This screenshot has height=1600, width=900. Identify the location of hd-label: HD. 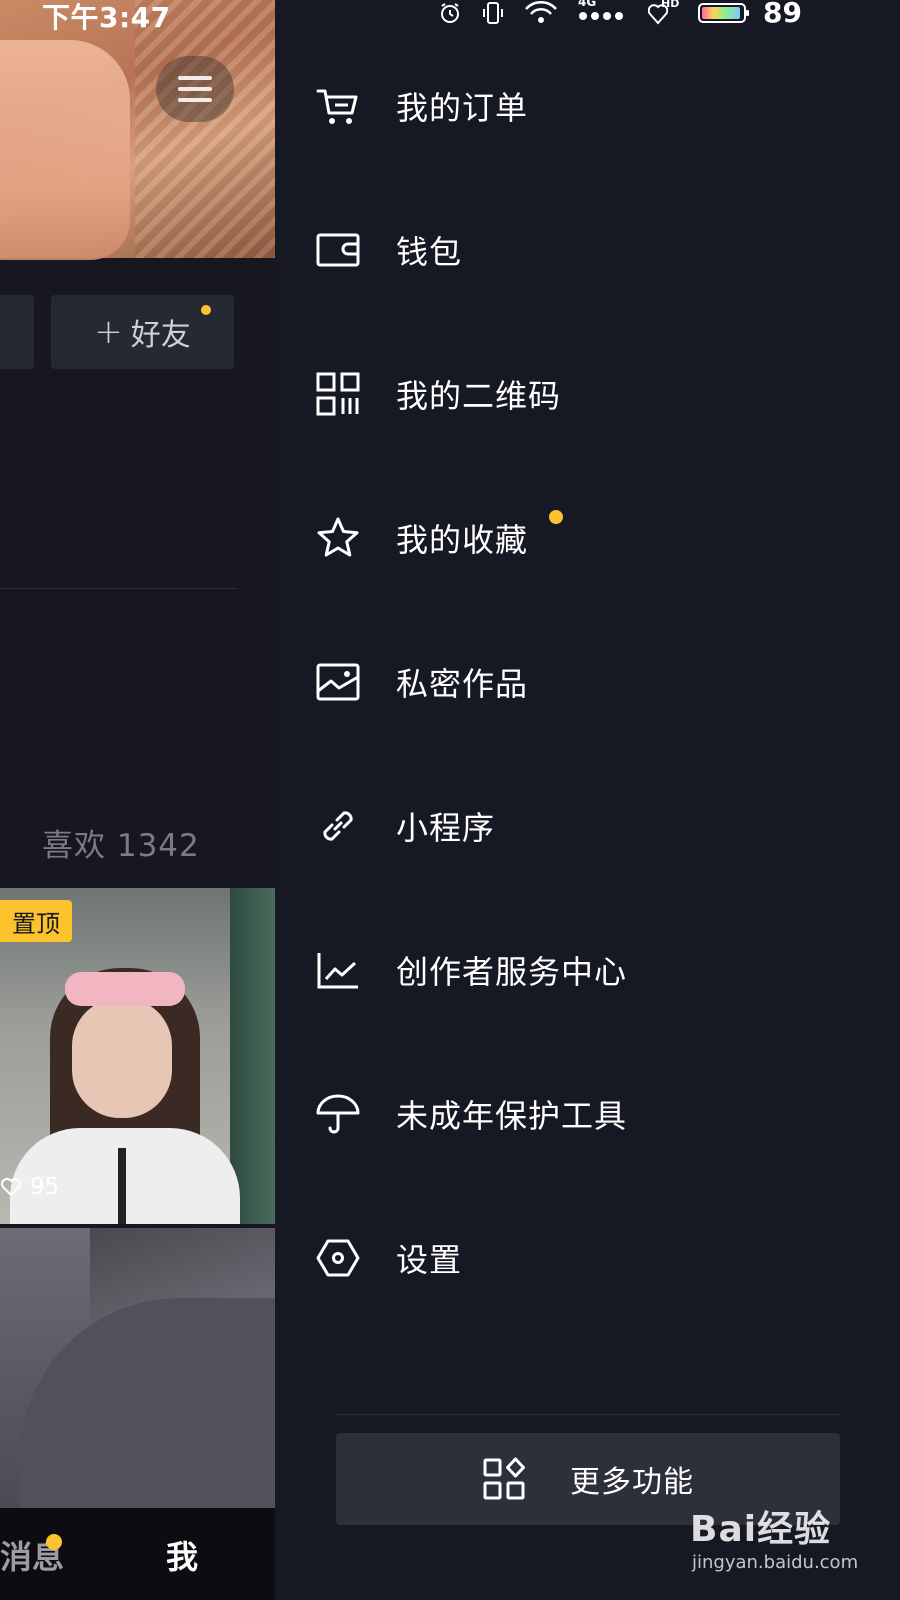
(670, 5).